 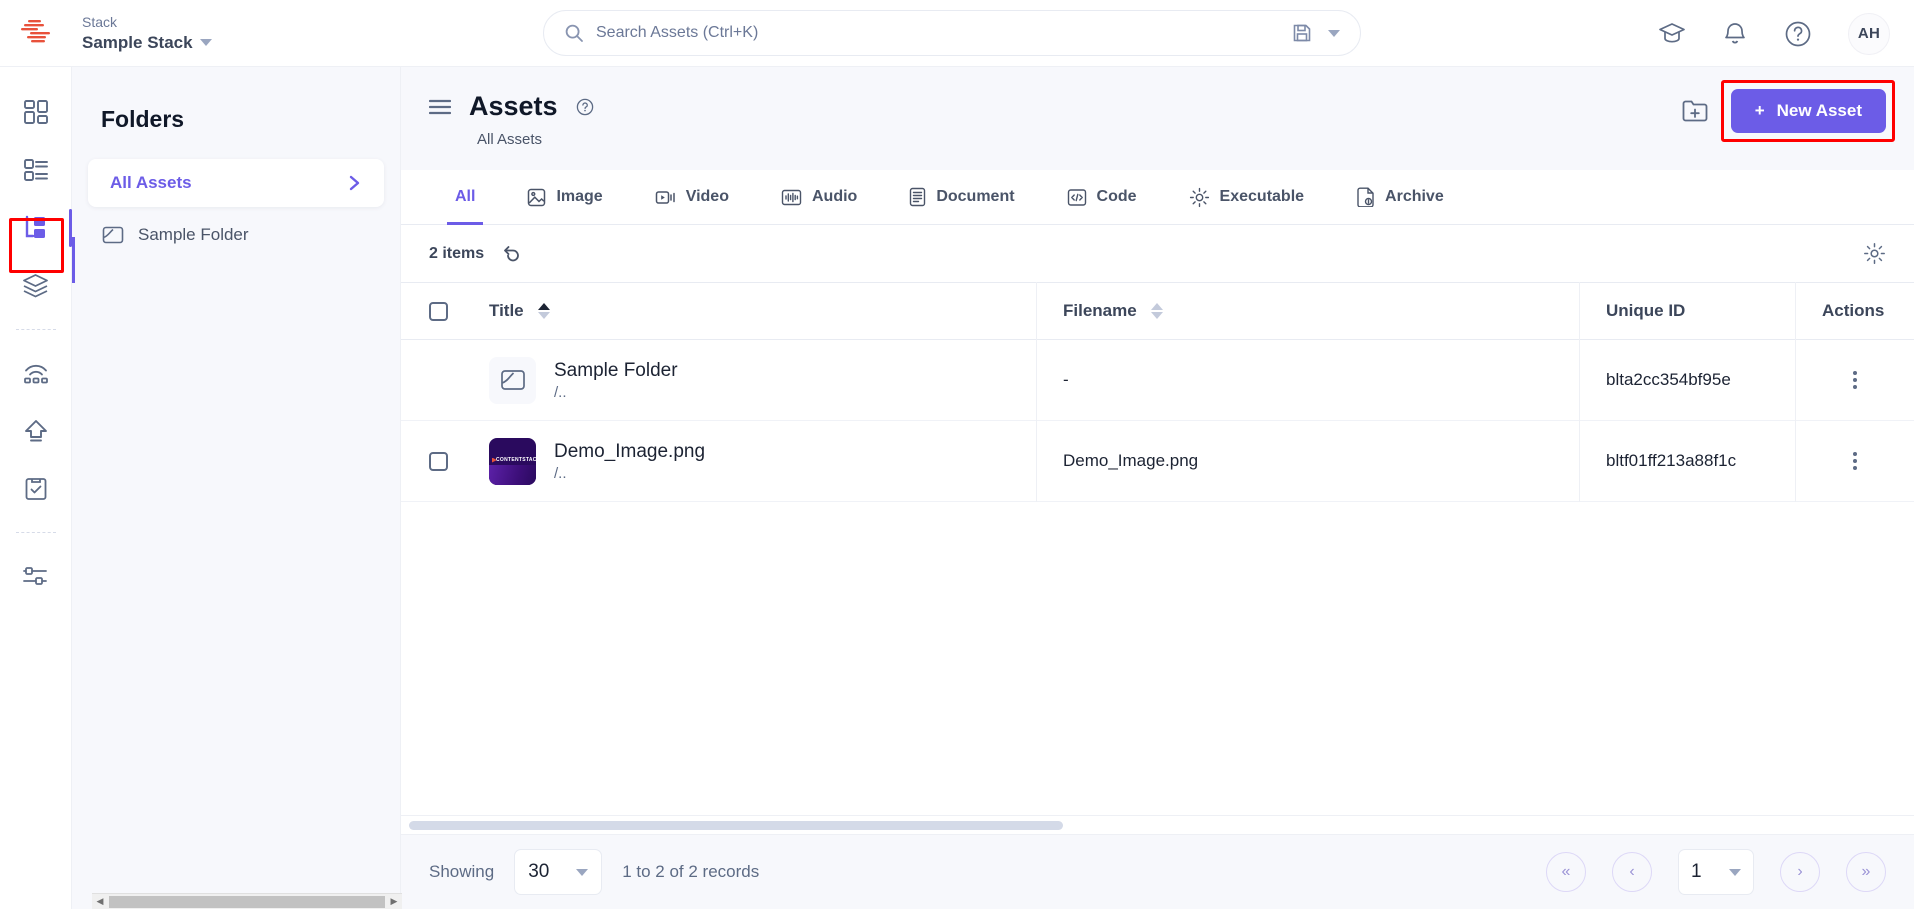 What do you see at coordinates (1156, 315) in the screenshot?
I see `sort-descending-icon` at bounding box center [1156, 315].